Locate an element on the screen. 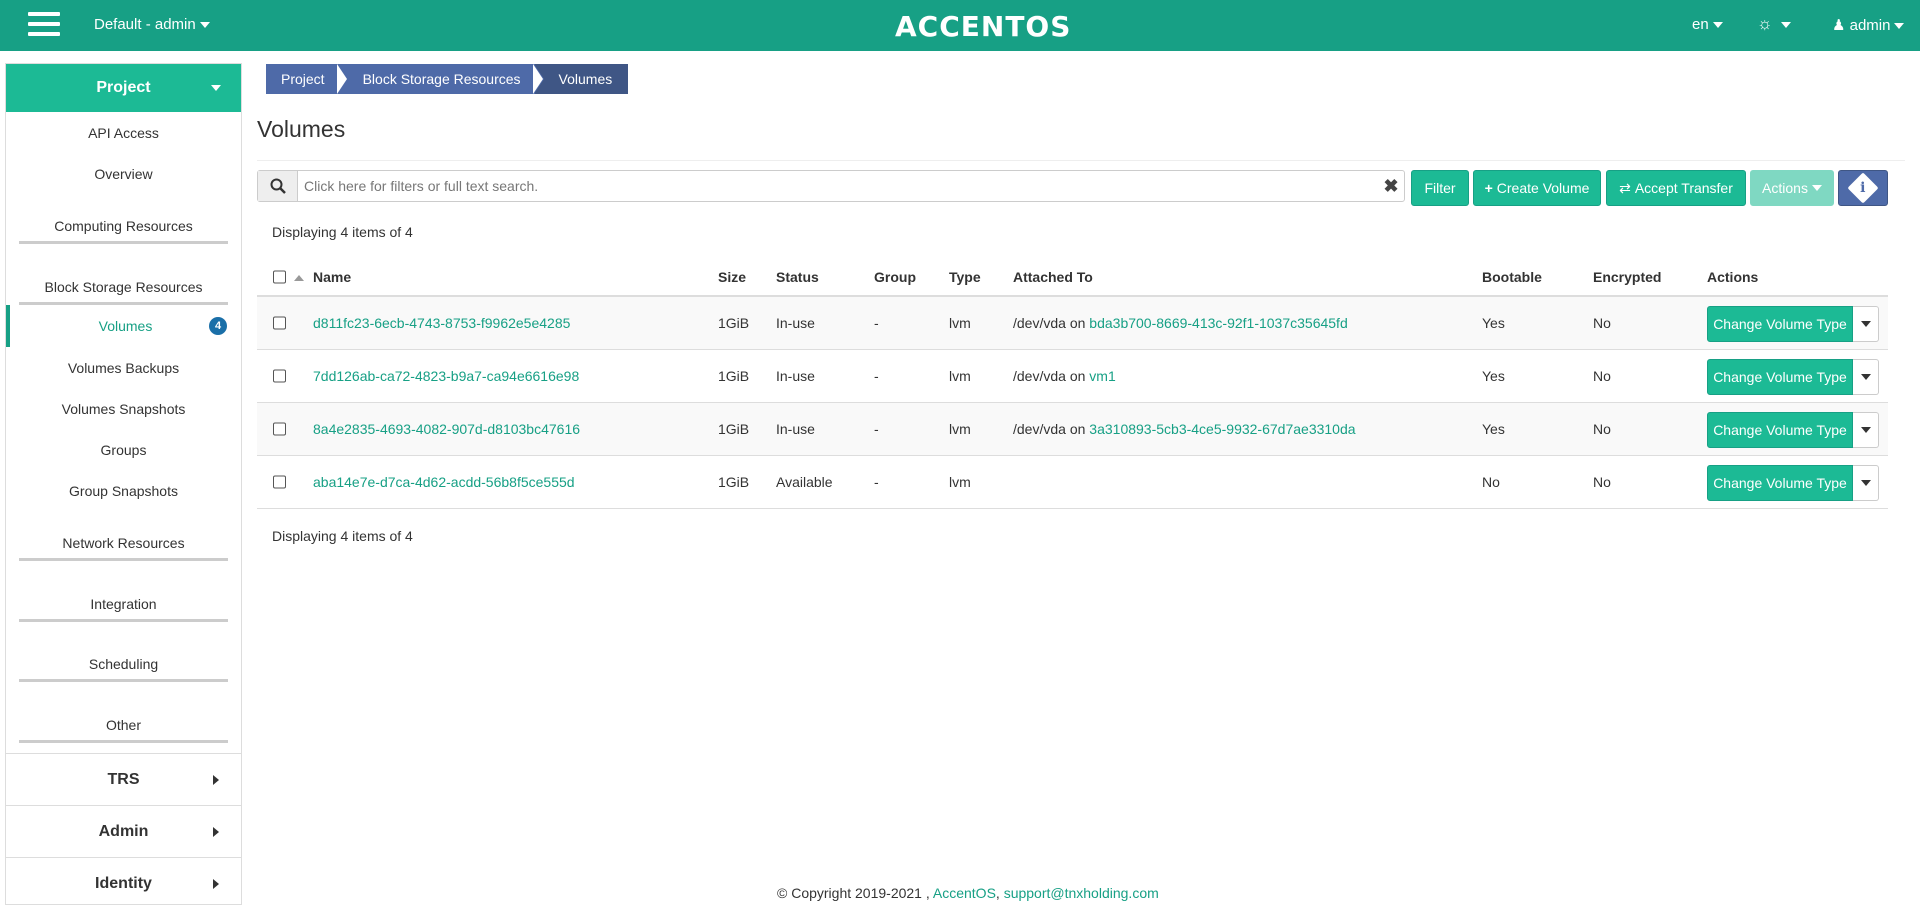 Image resolution: width=1920 pixels, height=905 pixels. column-header-actions: Actions is located at coordinates (1733, 277).